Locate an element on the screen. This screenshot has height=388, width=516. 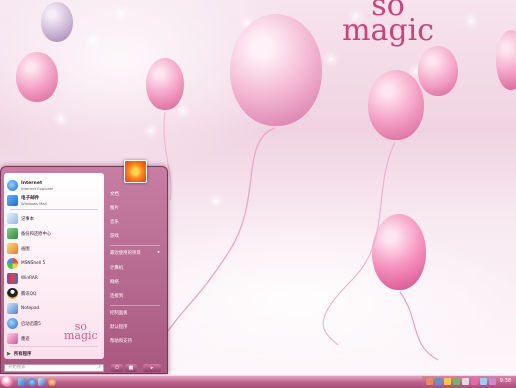
wallpaper-logo: so magic is located at coordinates (388, 24).